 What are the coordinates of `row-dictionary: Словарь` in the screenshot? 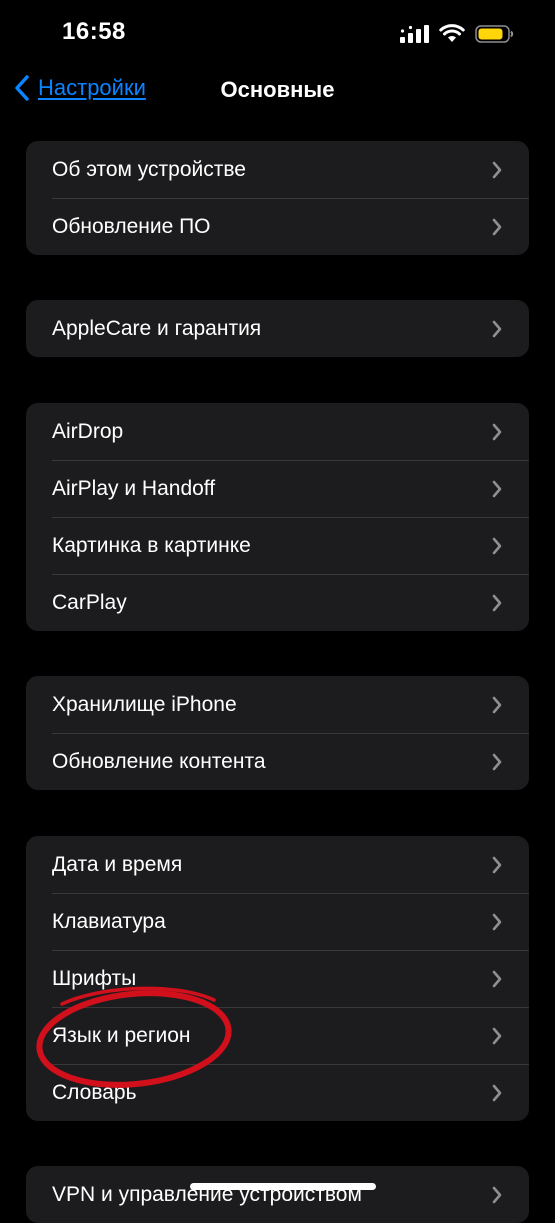 It's located at (277, 1092).